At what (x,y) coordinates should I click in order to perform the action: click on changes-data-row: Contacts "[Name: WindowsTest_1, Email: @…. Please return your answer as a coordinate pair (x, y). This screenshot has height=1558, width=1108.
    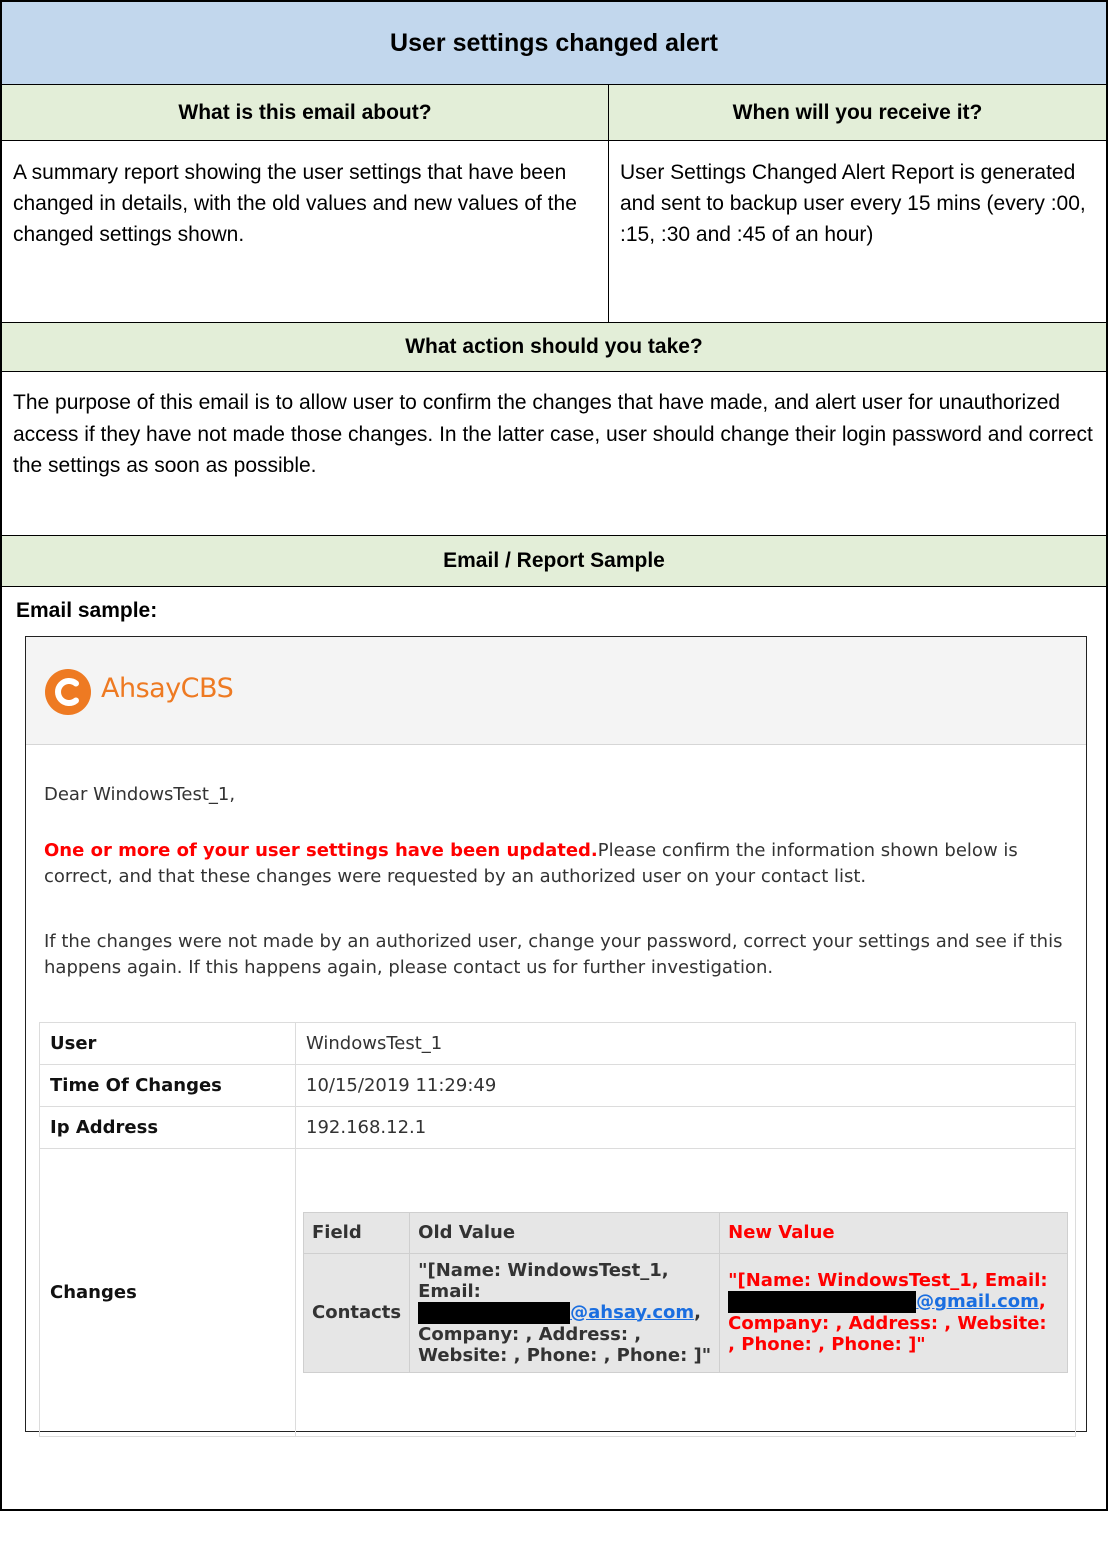
    Looking at the image, I should click on (685, 1312).